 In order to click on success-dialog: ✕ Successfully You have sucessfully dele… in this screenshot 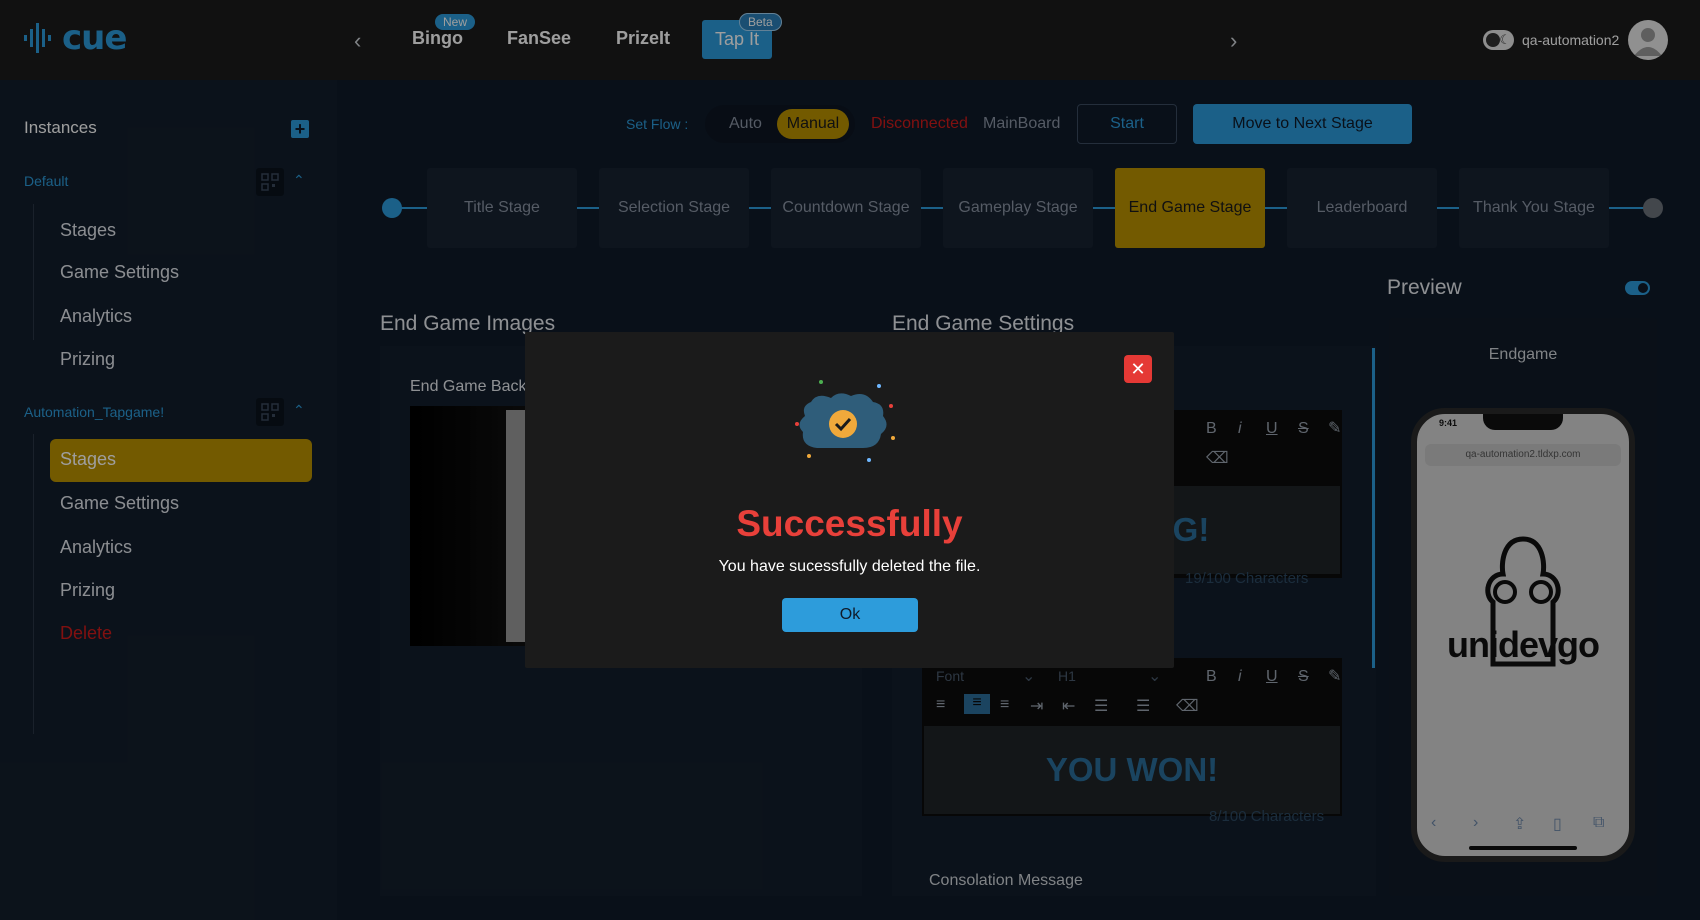, I will do `click(849, 500)`.